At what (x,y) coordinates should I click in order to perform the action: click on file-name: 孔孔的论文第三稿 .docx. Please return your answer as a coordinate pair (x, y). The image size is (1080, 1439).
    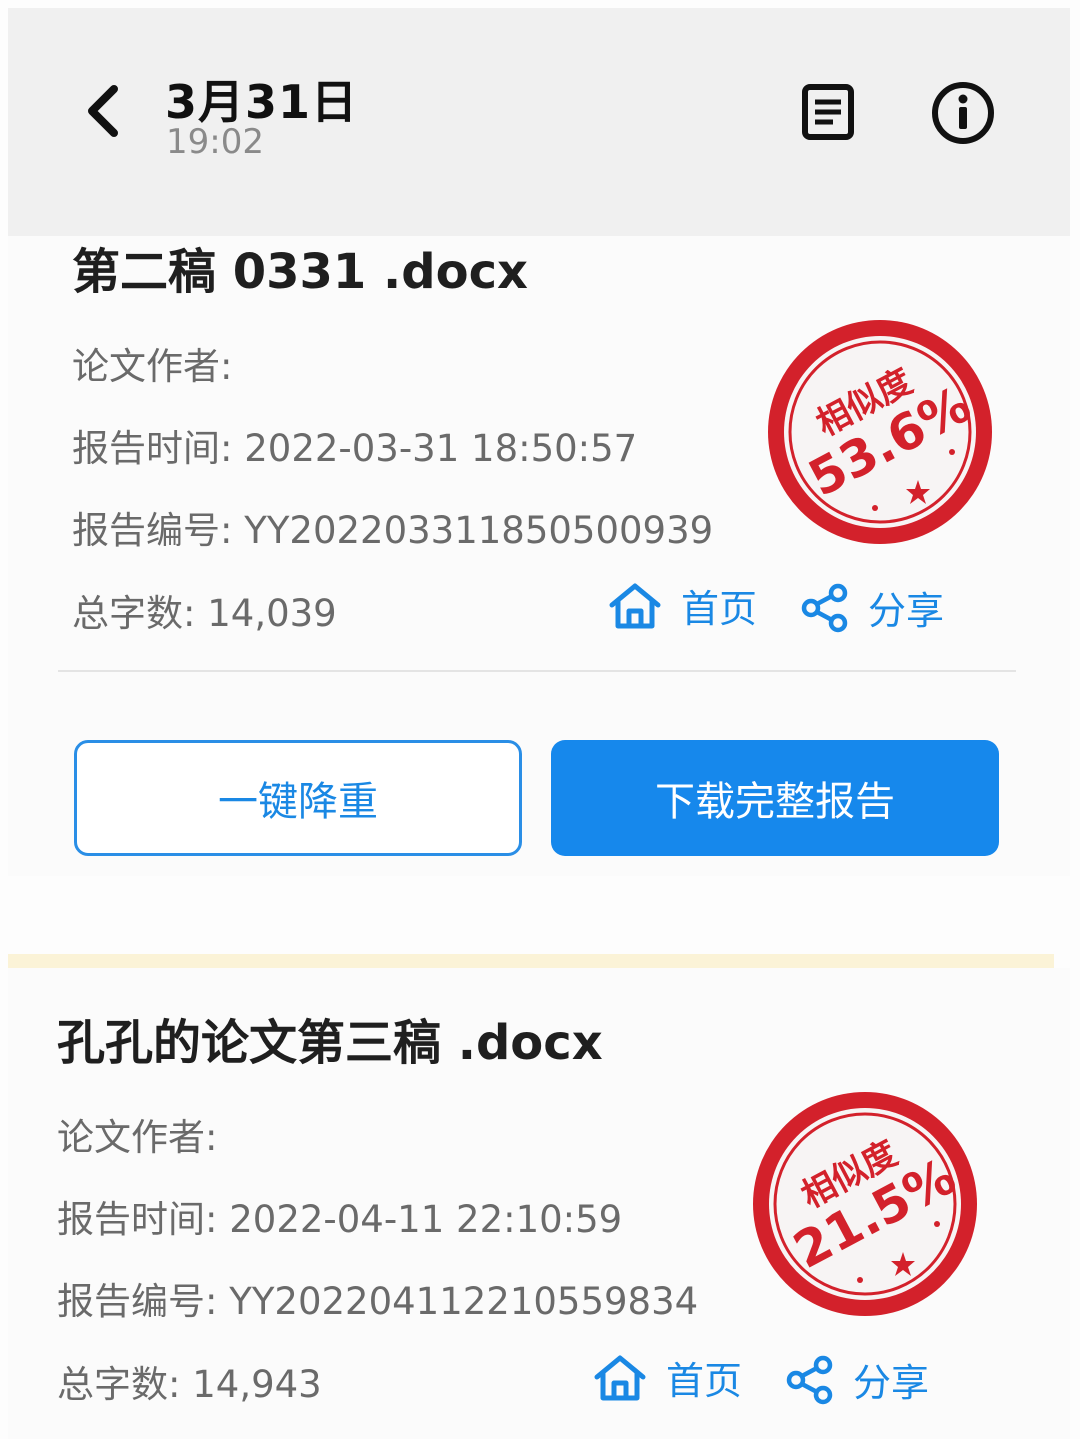
    Looking at the image, I should click on (330, 1043).